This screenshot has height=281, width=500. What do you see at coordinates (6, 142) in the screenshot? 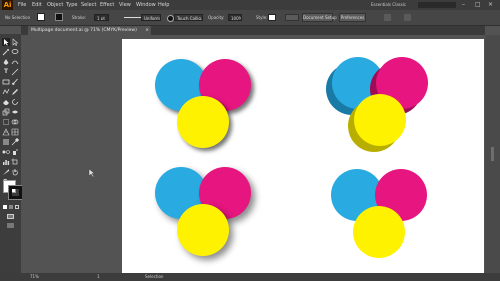
I see `gradient-tool-icon` at bounding box center [6, 142].